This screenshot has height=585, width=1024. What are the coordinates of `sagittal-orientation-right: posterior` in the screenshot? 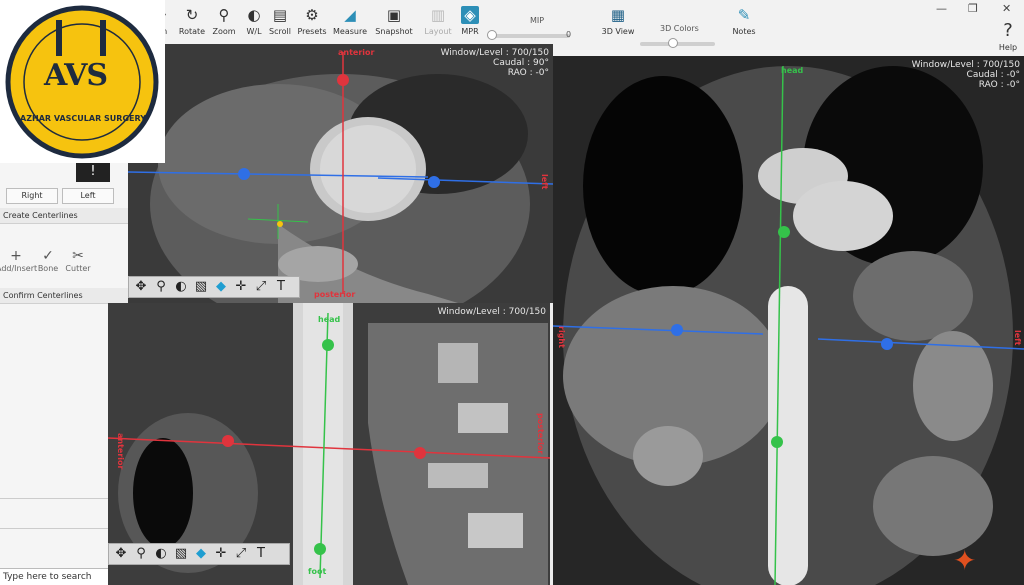 It's located at (540, 434).